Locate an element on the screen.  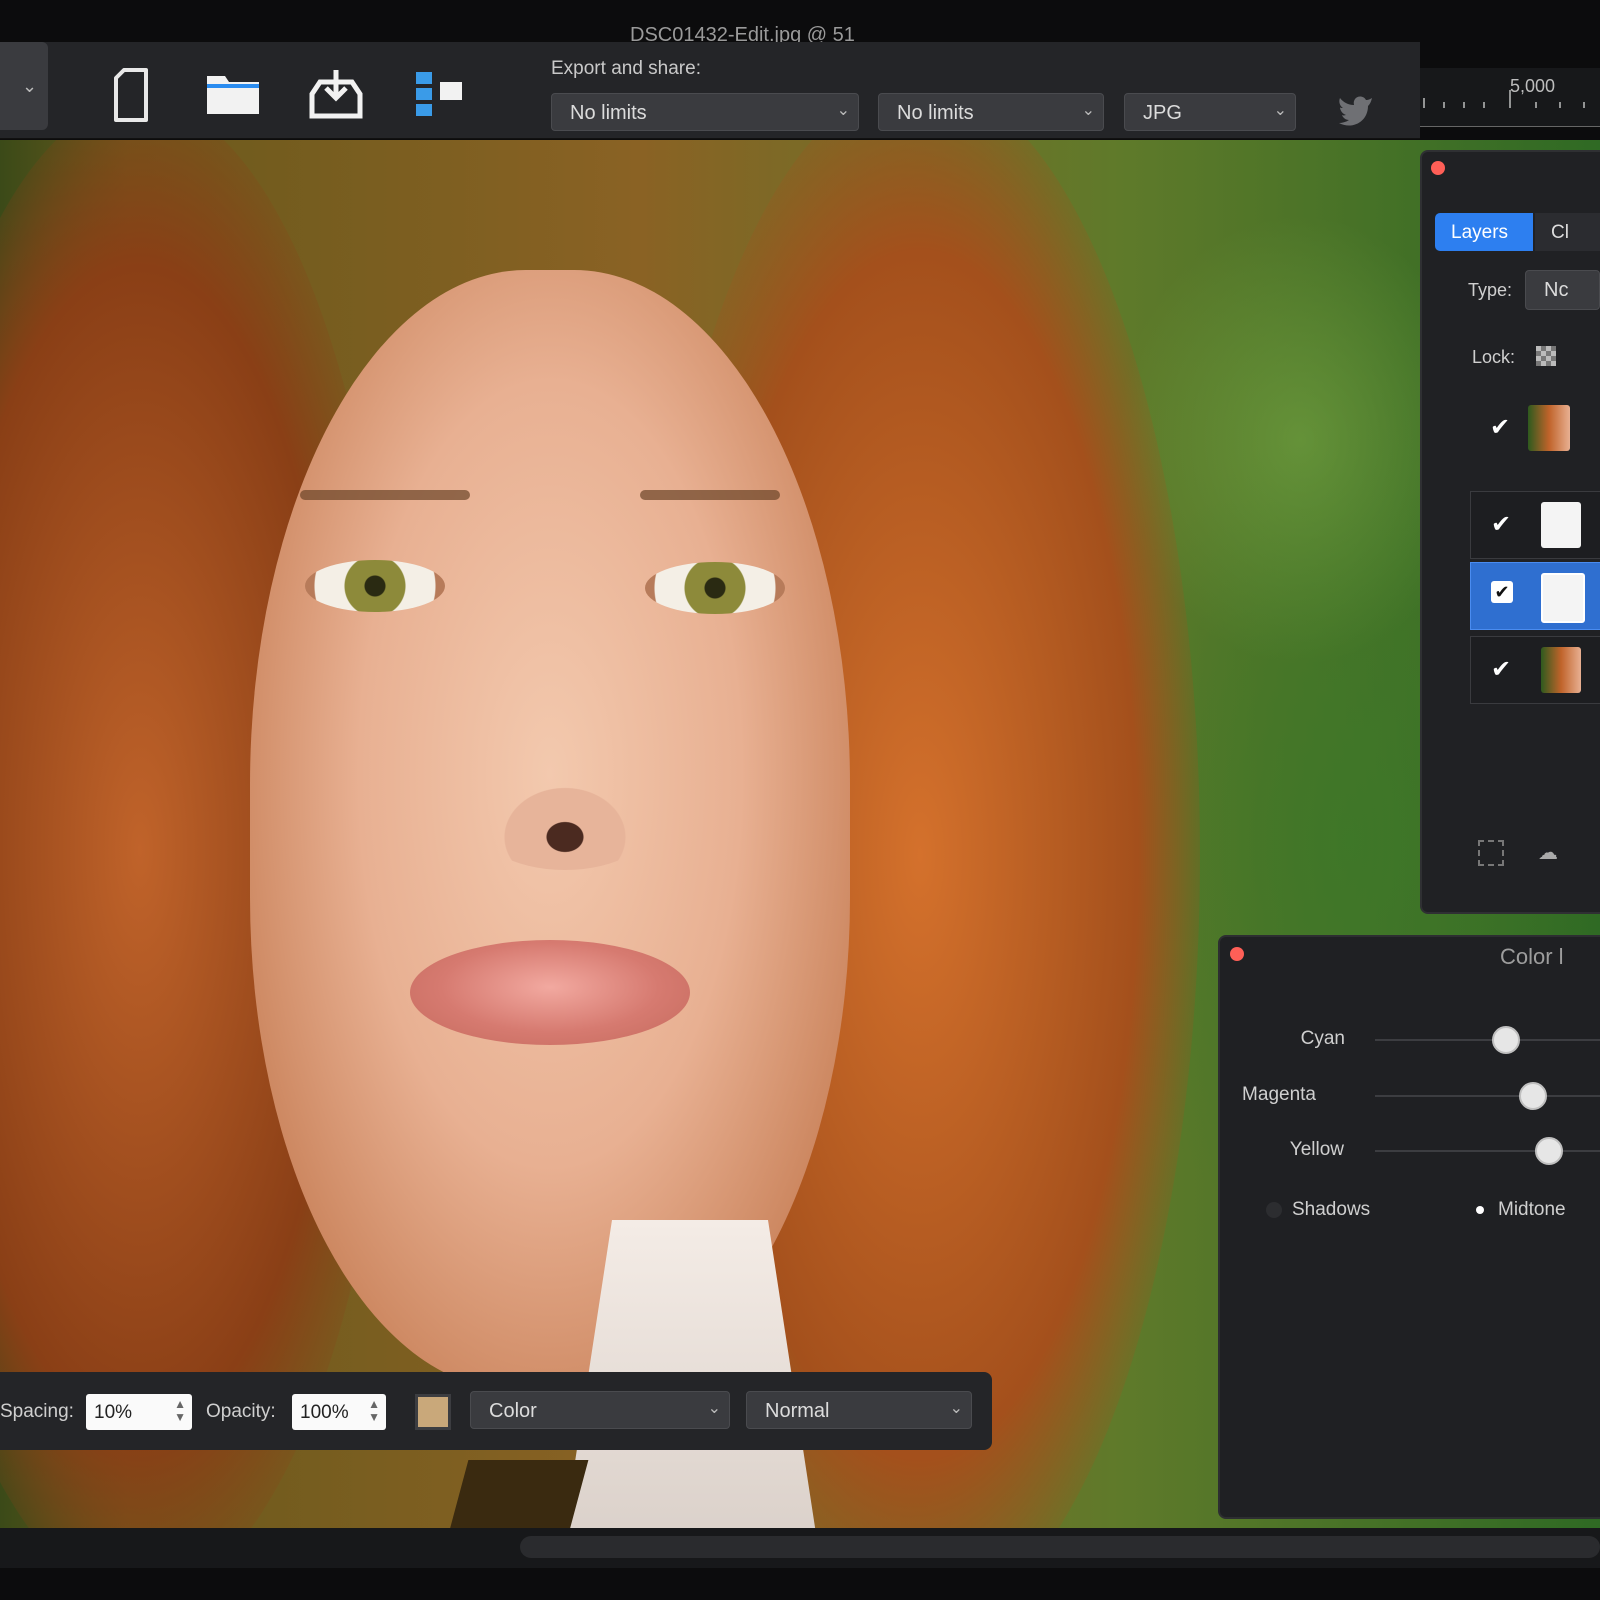
slider-label-yellow: Yellow is located at coordinates (1316, 1149).